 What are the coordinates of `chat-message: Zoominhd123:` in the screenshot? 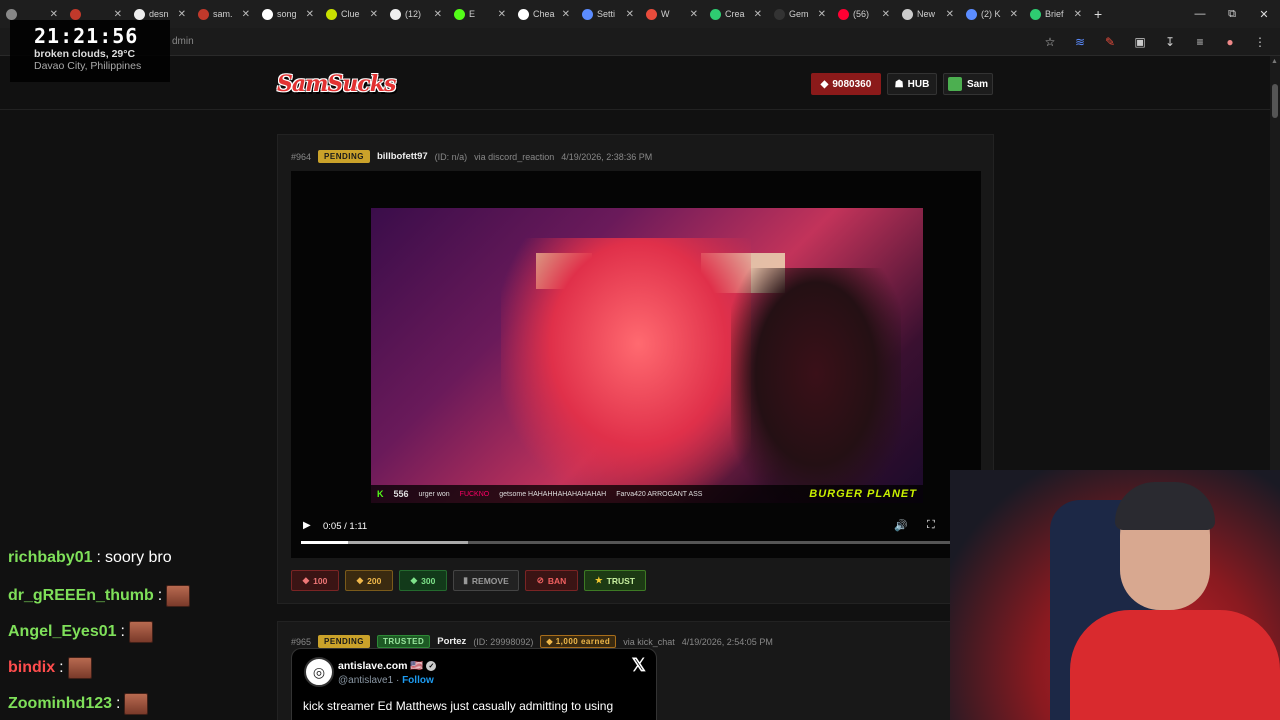 It's located at (78, 704).